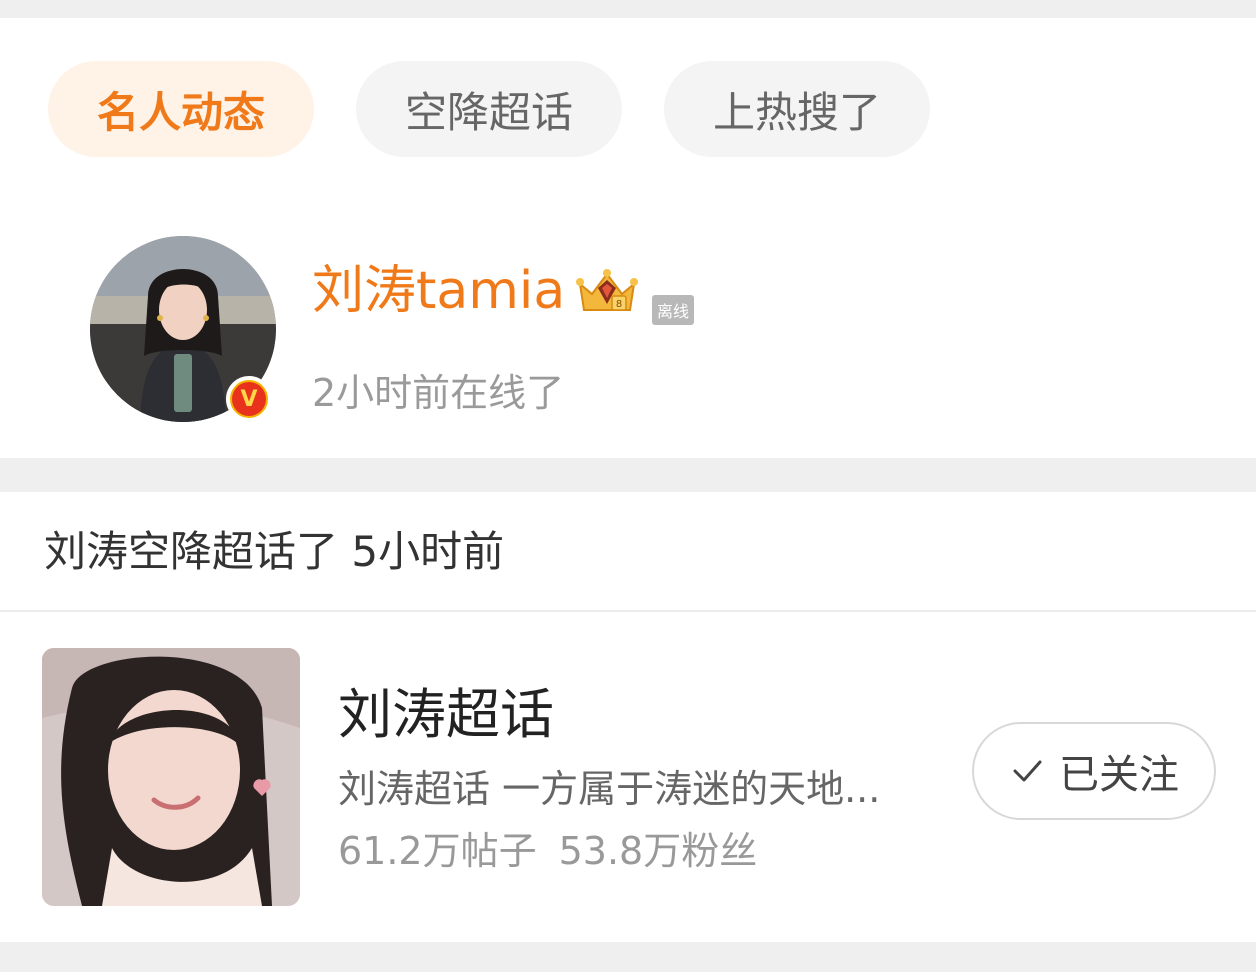 The height and width of the screenshot is (972, 1256). What do you see at coordinates (184, 330) in the screenshot?
I see `avatar: V` at bounding box center [184, 330].